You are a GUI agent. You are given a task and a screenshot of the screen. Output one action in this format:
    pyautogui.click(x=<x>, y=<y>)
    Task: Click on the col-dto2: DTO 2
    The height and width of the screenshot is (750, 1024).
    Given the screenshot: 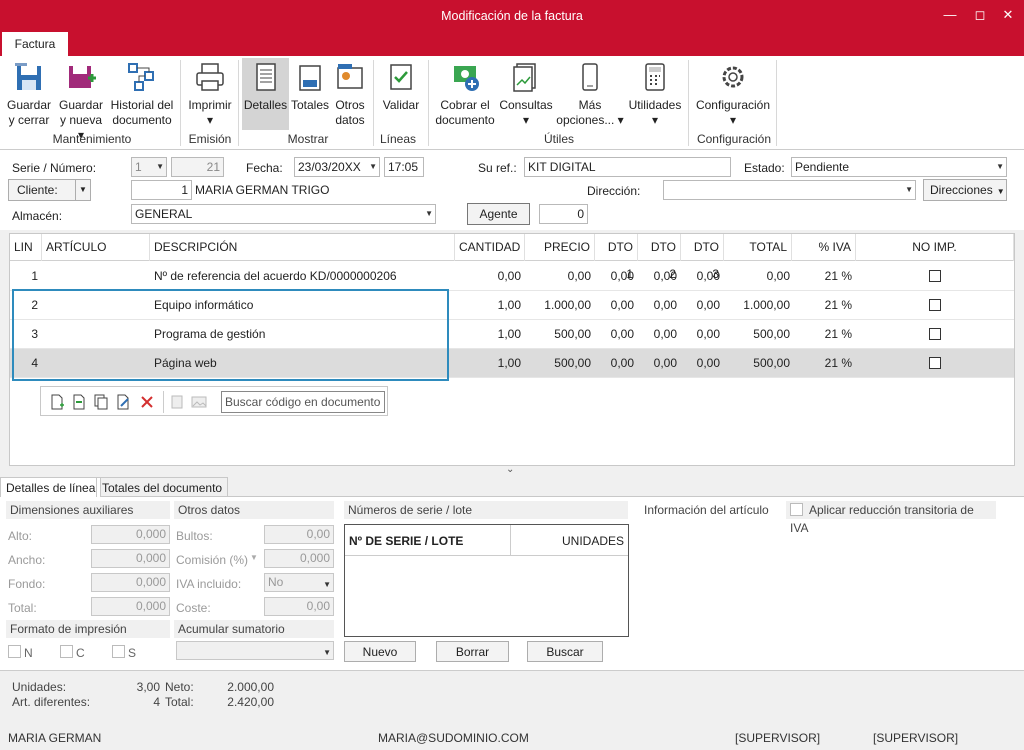 What is the action you would take?
    pyautogui.click(x=659, y=257)
    